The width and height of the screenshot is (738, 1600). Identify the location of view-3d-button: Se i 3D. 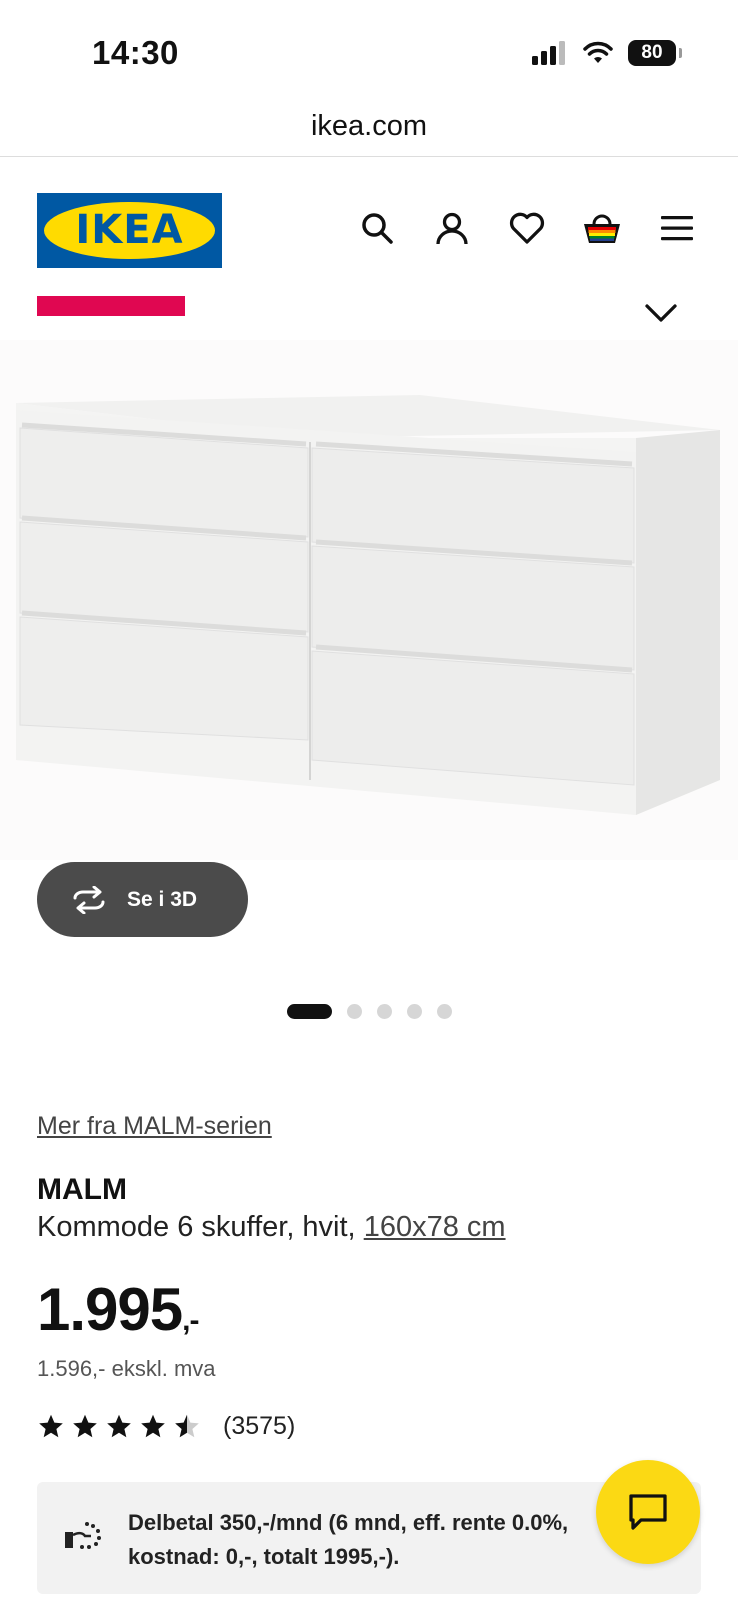
(142, 899).